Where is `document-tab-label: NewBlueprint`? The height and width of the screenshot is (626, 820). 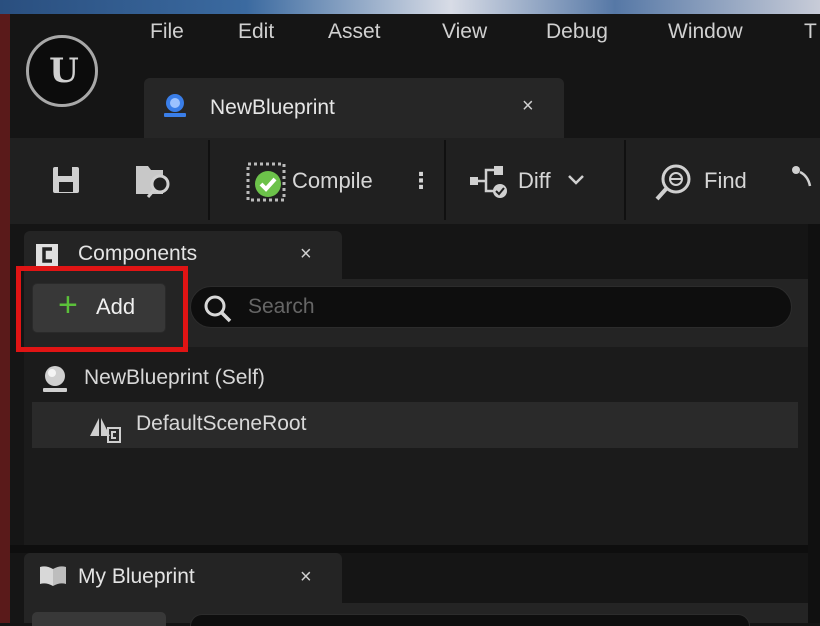 document-tab-label: NewBlueprint is located at coordinates (272, 107).